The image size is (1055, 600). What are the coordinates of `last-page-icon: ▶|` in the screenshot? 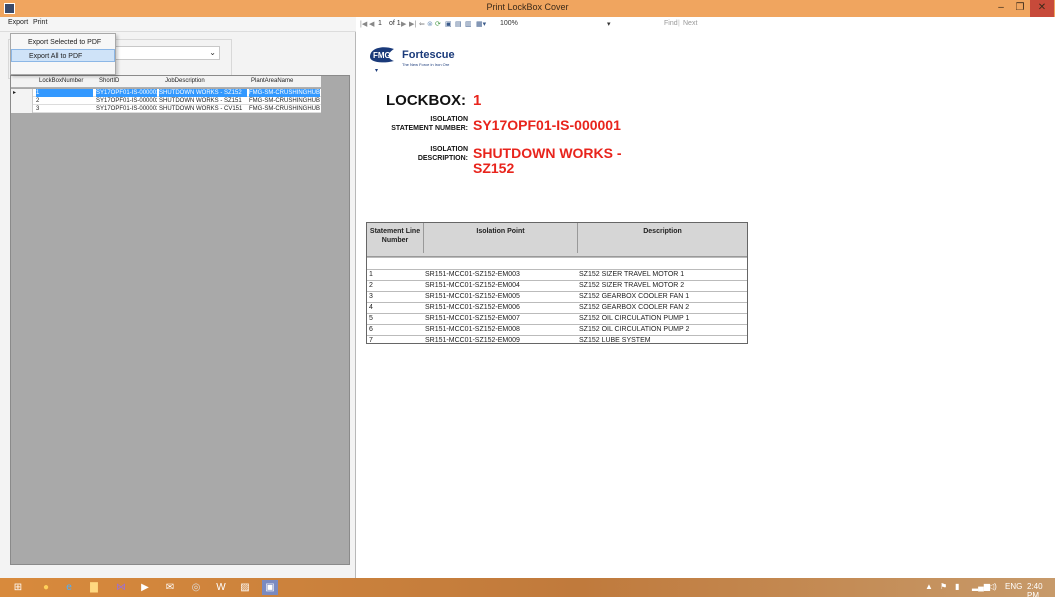 It's located at (412, 24).